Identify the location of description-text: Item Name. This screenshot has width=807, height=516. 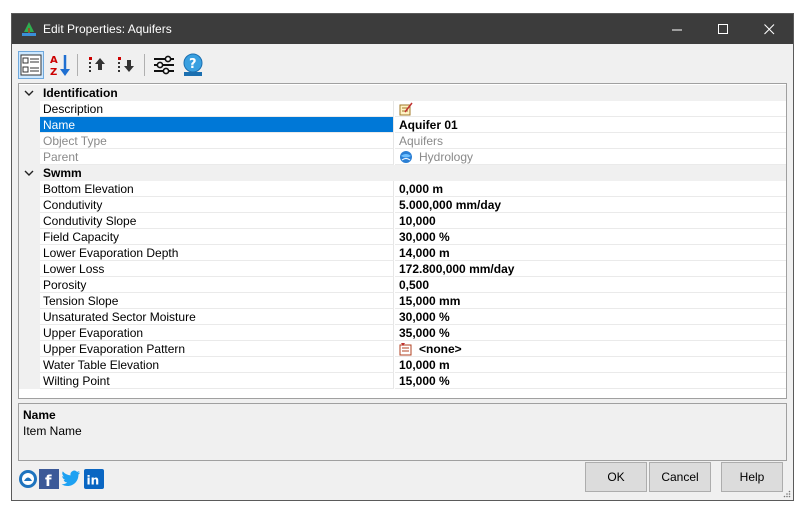
(52, 431).